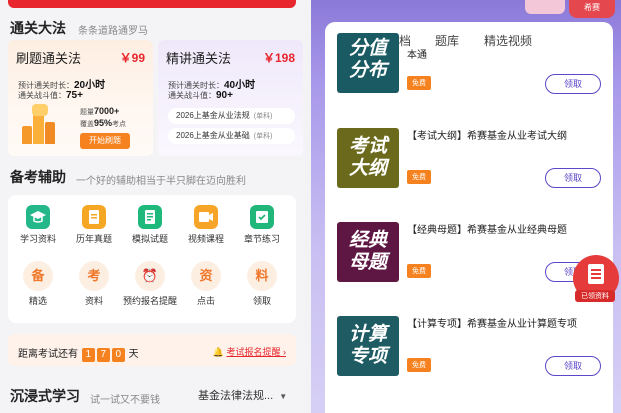 The width and height of the screenshot is (621, 413). I want to click on resource-item: 考试大纲 【考试大纲】希赛基金从业考试大纲 免费 领取, so click(473, 162).